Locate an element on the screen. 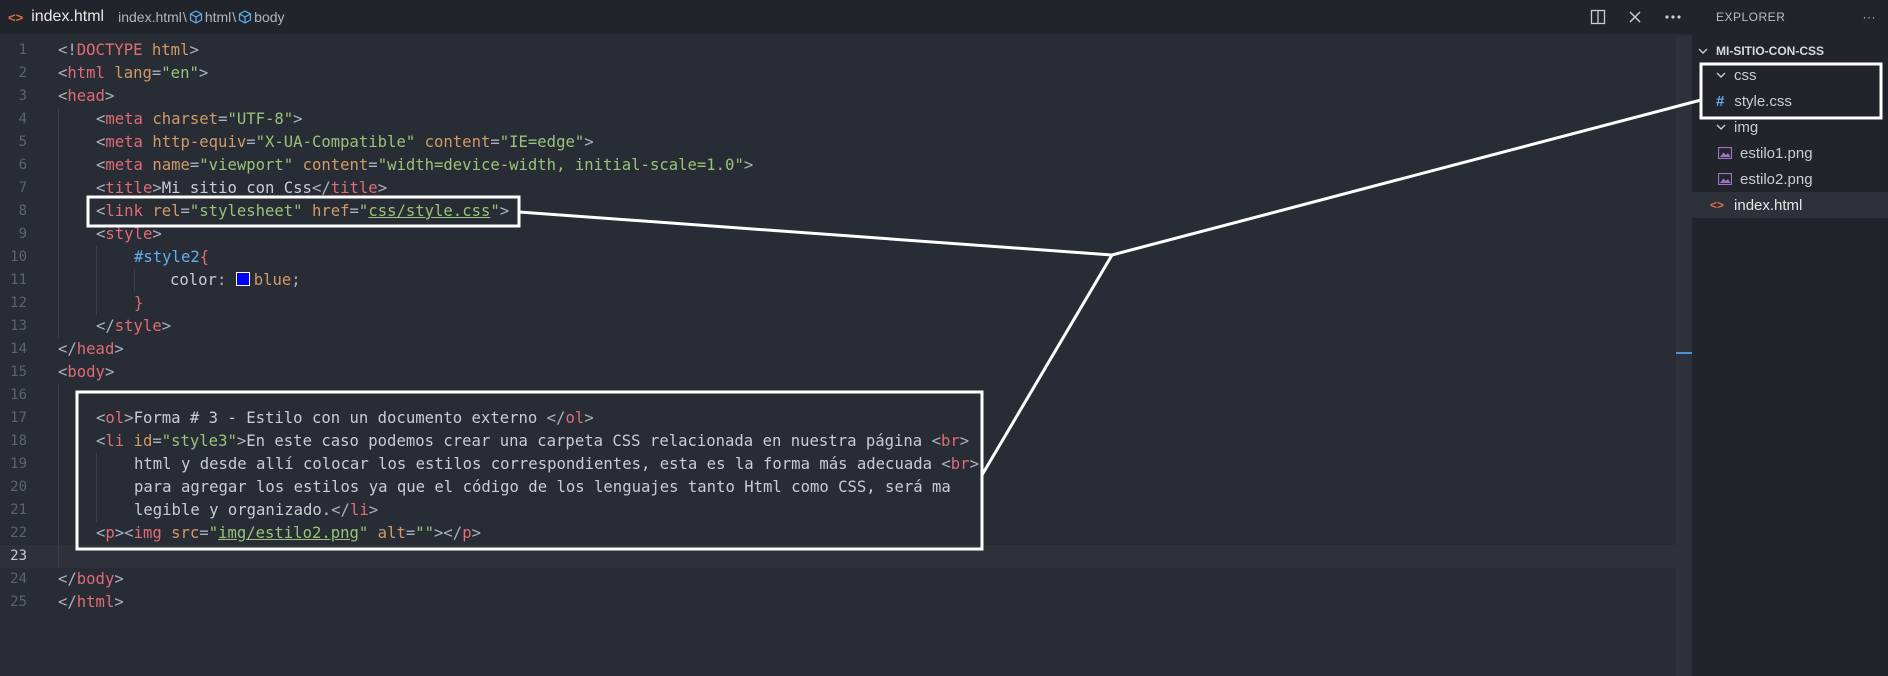 The height and width of the screenshot is (676, 1888). code-line: 14 </head> is located at coordinates (838, 349).